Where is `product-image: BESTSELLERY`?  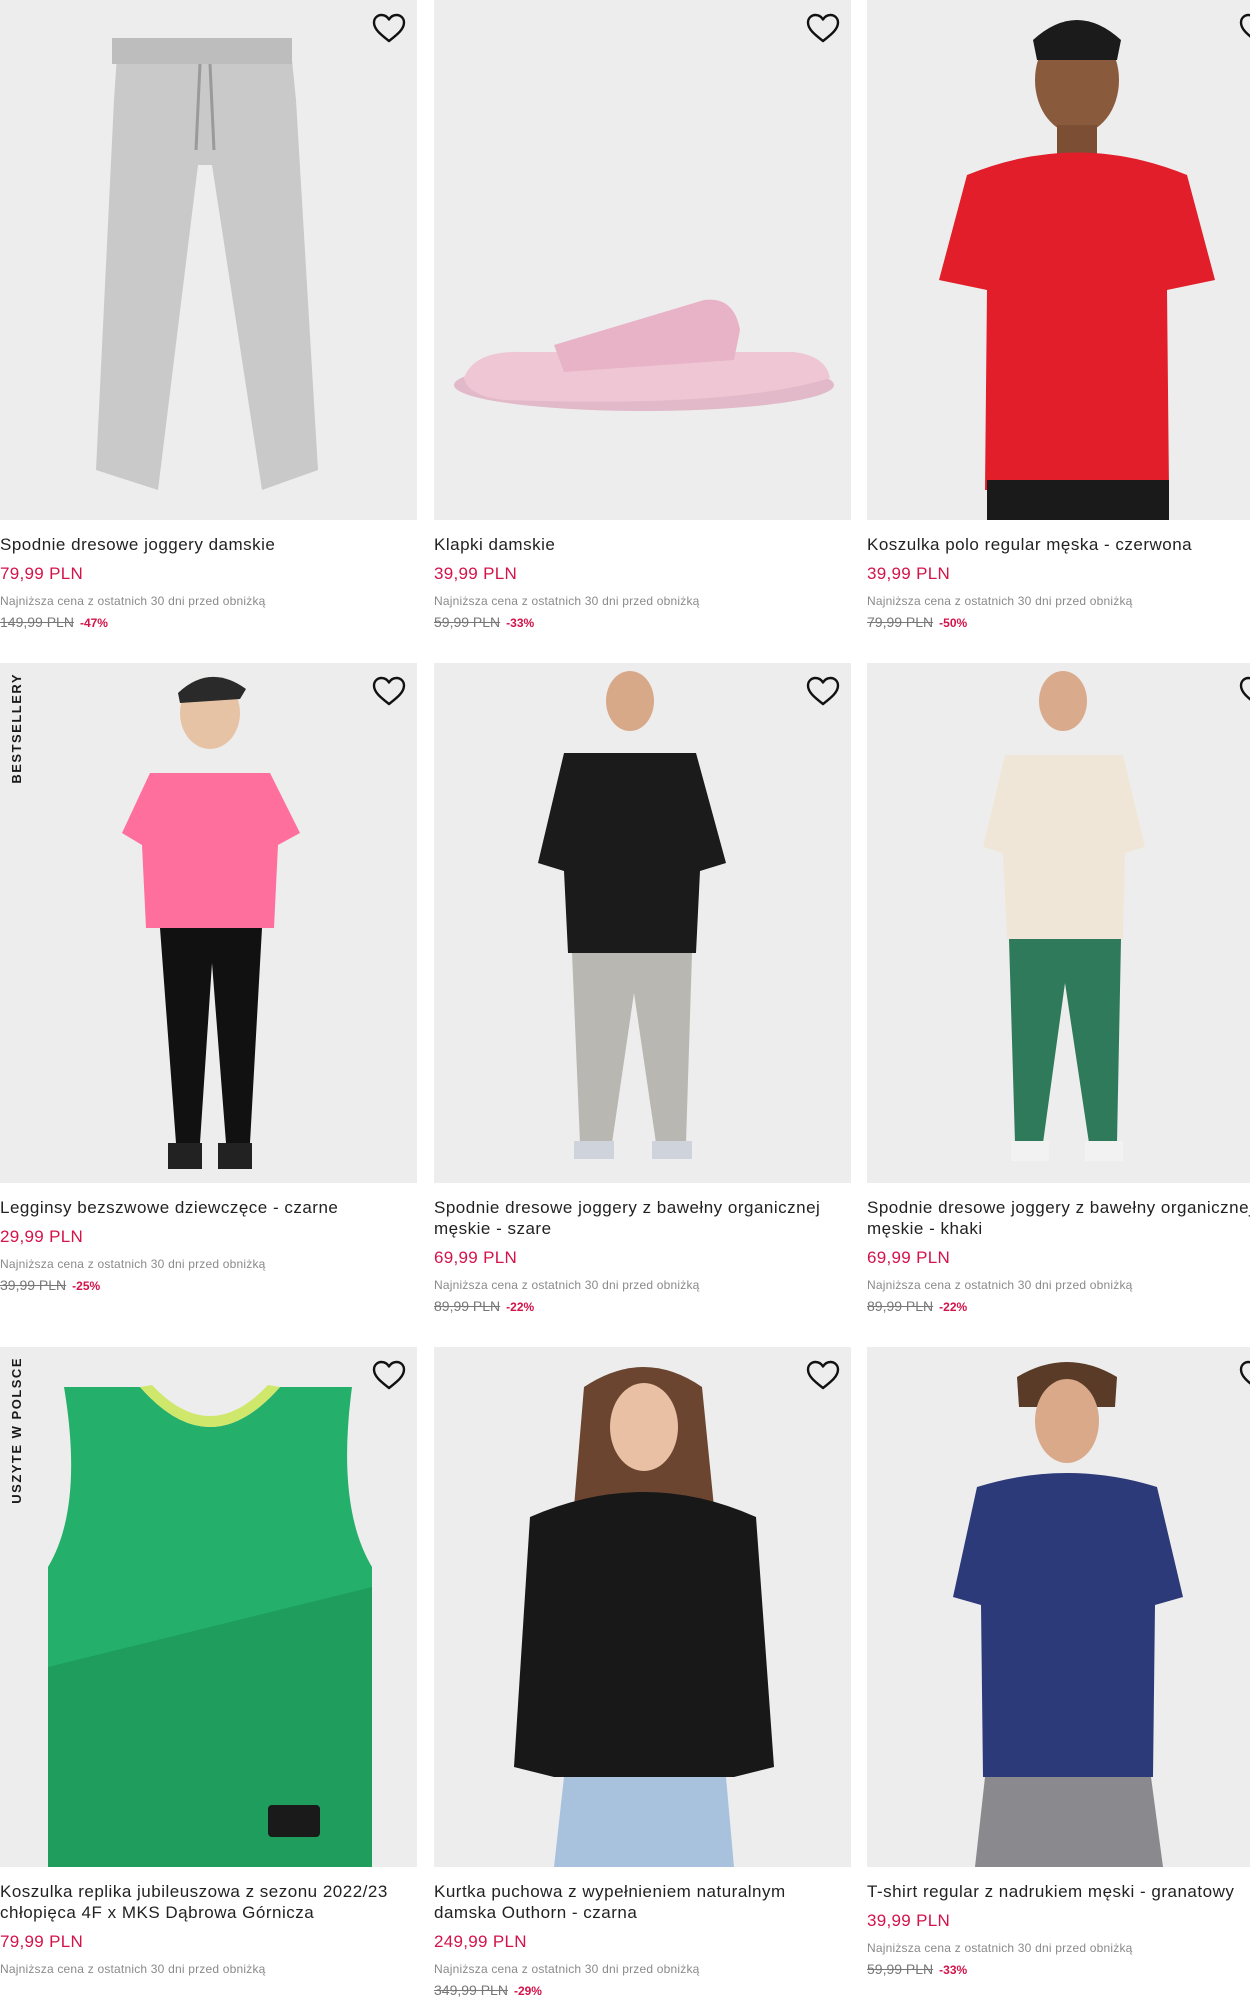
product-image: BESTSELLERY is located at coordinates (208, 923).